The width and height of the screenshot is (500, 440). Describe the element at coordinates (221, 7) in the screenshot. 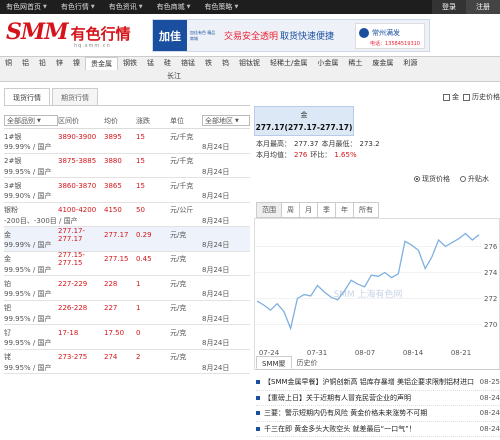

I see `nav-strategy: 有色策略 ▼` at that location.